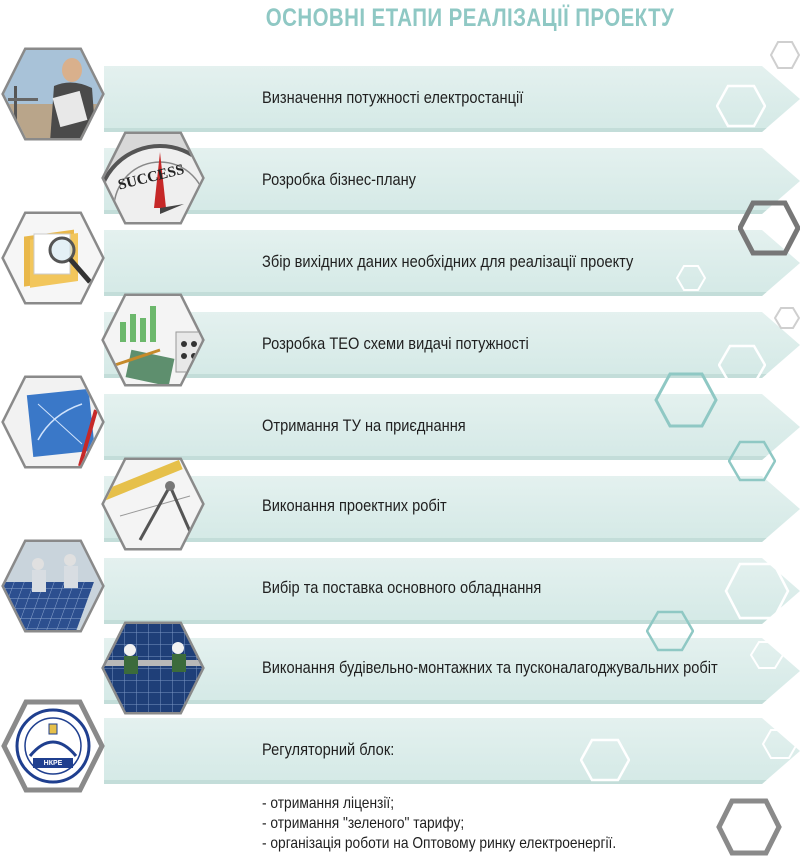 This screenshot has height=856, width=800. I want to click on step-label-4: Розробка ТЕО схеми видачі потужності, so click(395, 343).